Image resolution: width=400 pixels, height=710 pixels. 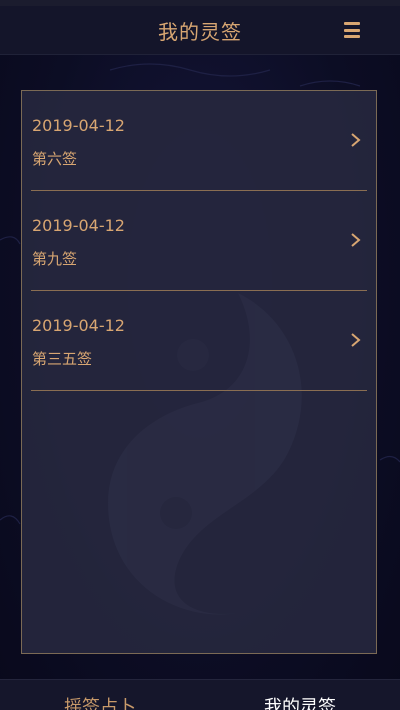 I want to click on record-name: 第六签, so click(x=55, y=159).